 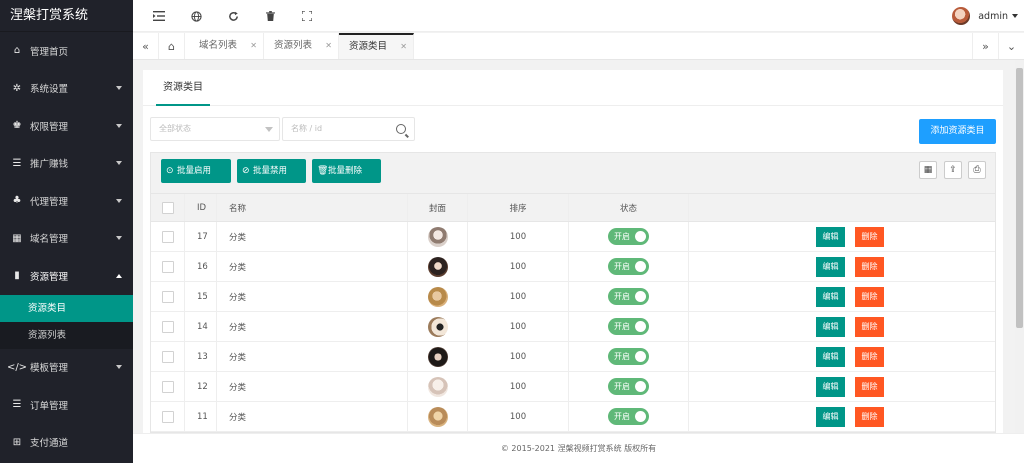 What do you see at coordinates (573, 297) in the screenshot?
I see `table-row: 15 分类 100 开启 编辑 删除` at bounding box center [573, 297].